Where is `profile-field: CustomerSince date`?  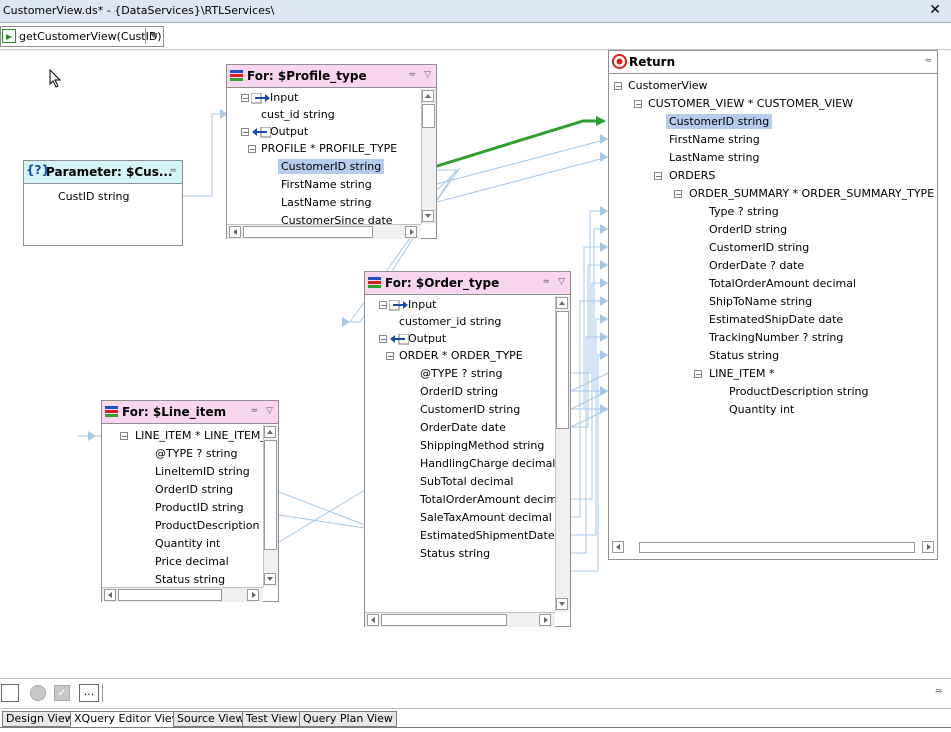 profile-field: CustomerSince date is located at coordinates (337, 218).